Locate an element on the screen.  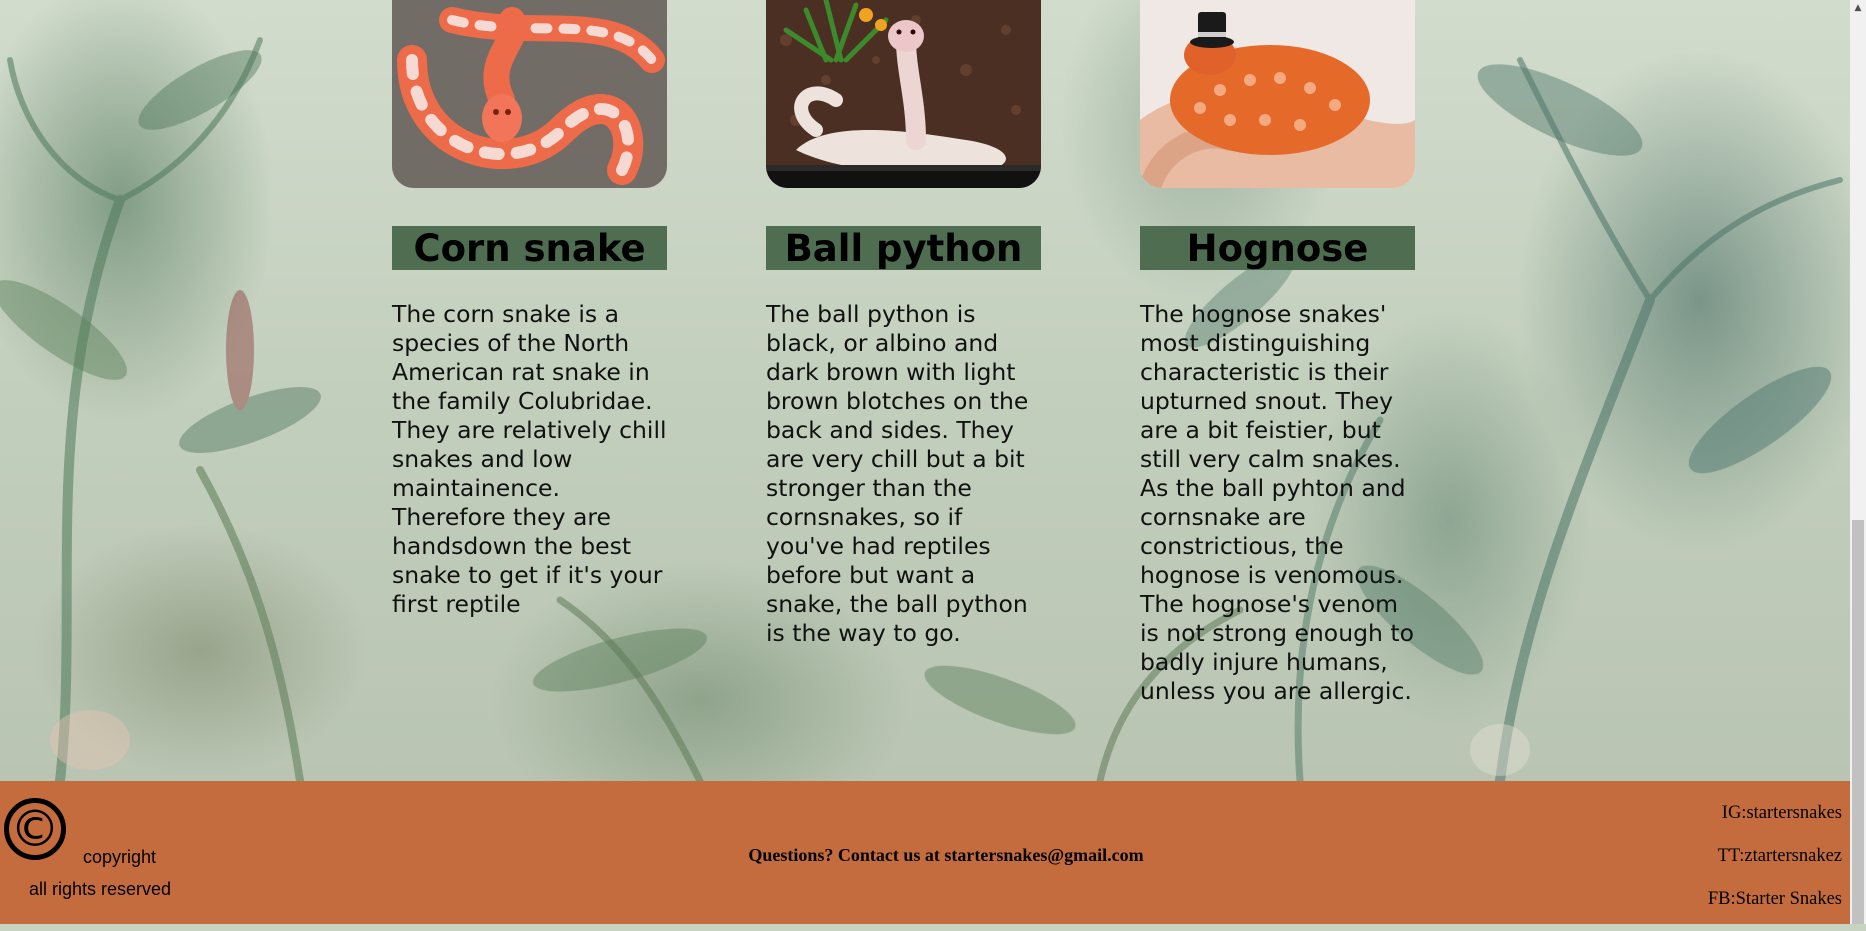
scroll-up-icon: ▲ is located at coordinates (1858, 8).